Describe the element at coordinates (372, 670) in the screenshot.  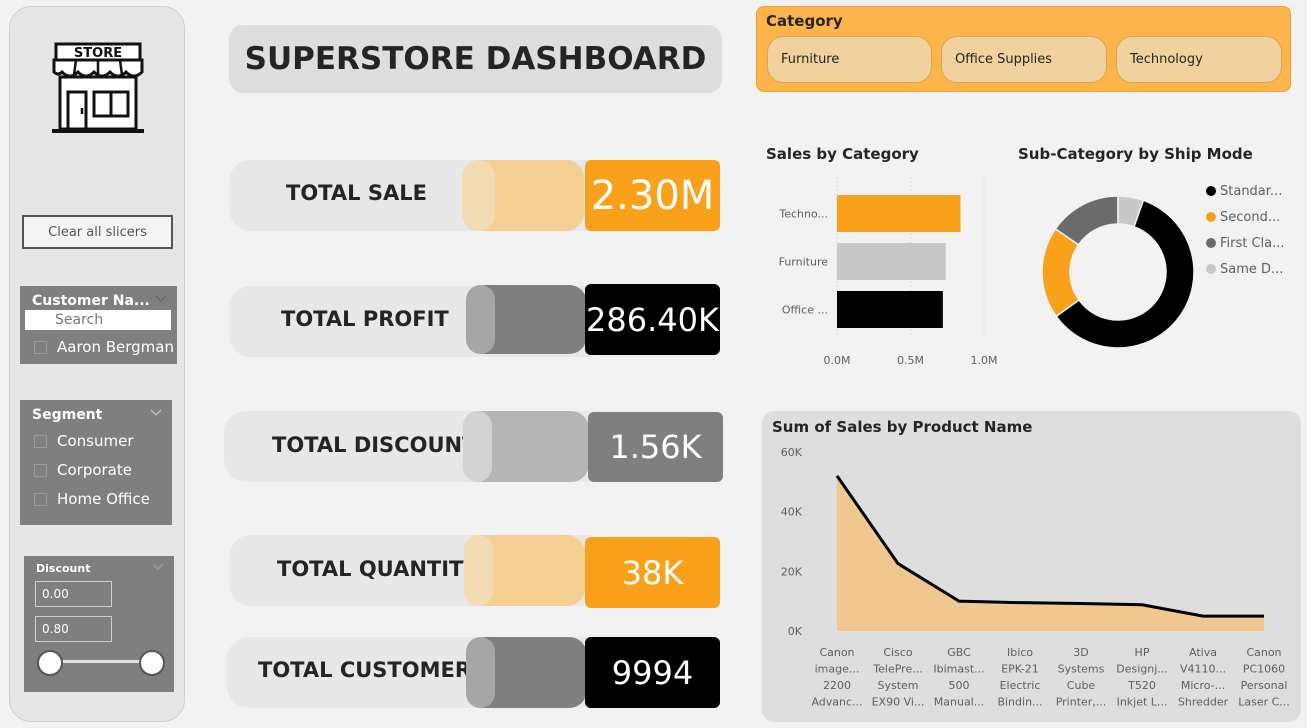
I see `kpi-label: TOTAL CUSTOMERS` at that location.